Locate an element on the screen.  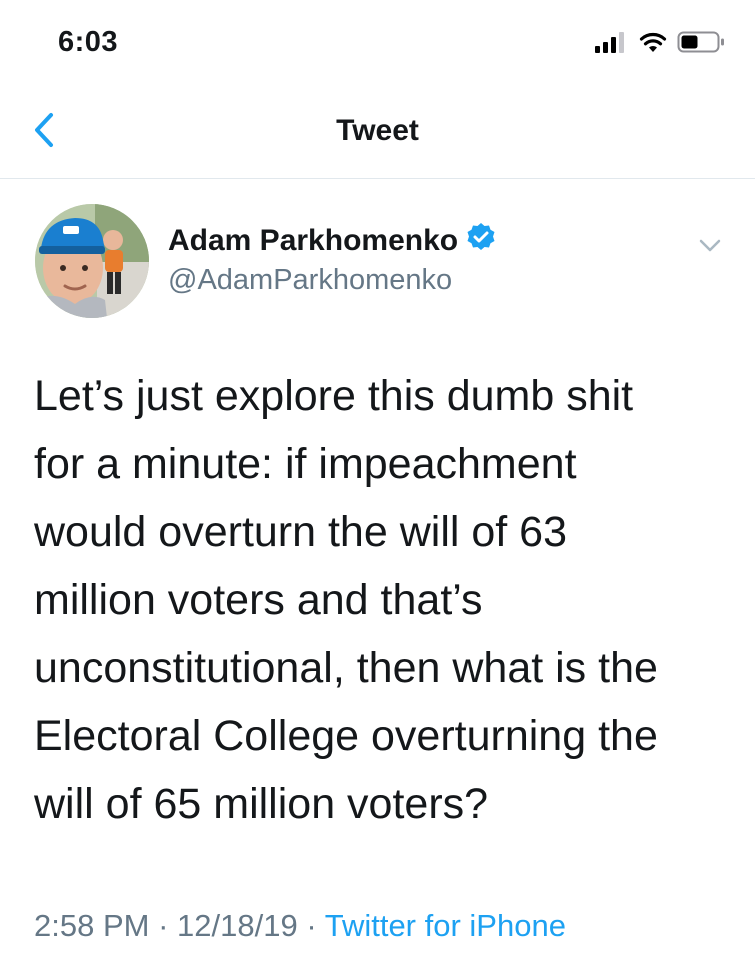
tweet-menu-button is located at coordinates (710, 245).